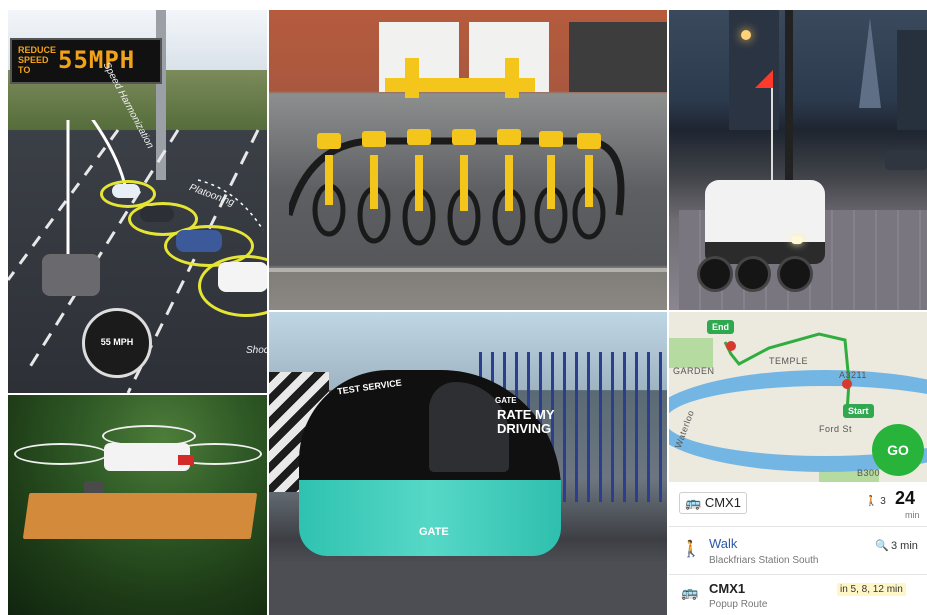  Describe the element at coordinates (506, 400) in the screenshot. I see `pod-brand-front: GATE` at that location.